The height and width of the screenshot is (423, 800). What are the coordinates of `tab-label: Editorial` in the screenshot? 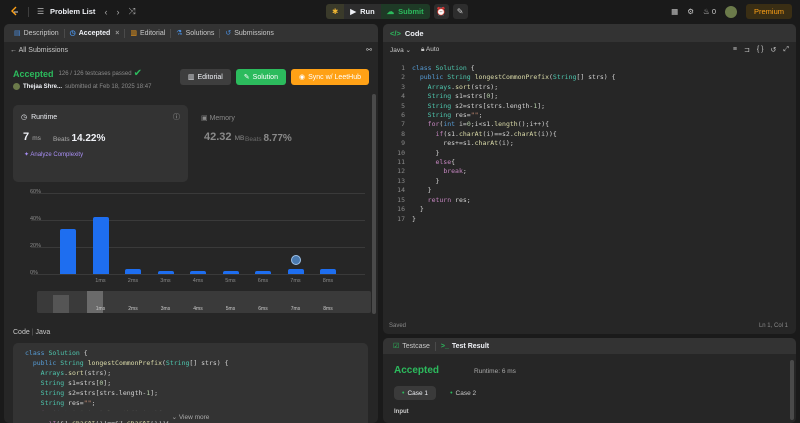 It's located at (152, 33).